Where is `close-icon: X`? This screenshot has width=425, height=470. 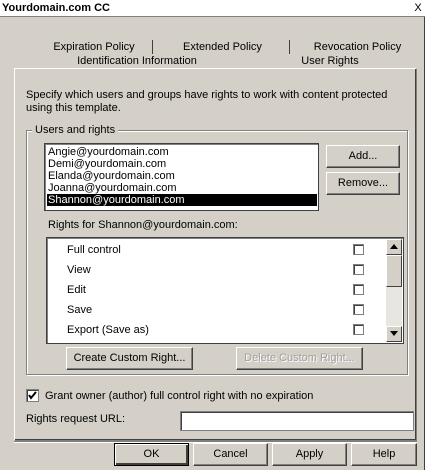
close-icon: X is located at coordinates (418, 8).